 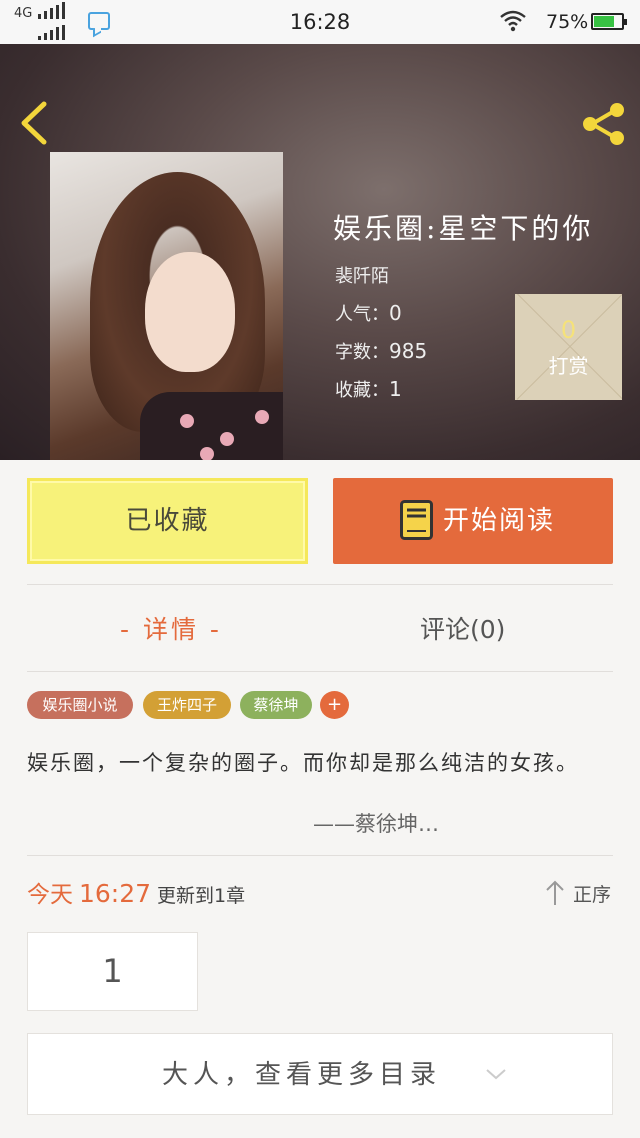 I want to click on sort-label: 正序, so click(x=592, y=895).